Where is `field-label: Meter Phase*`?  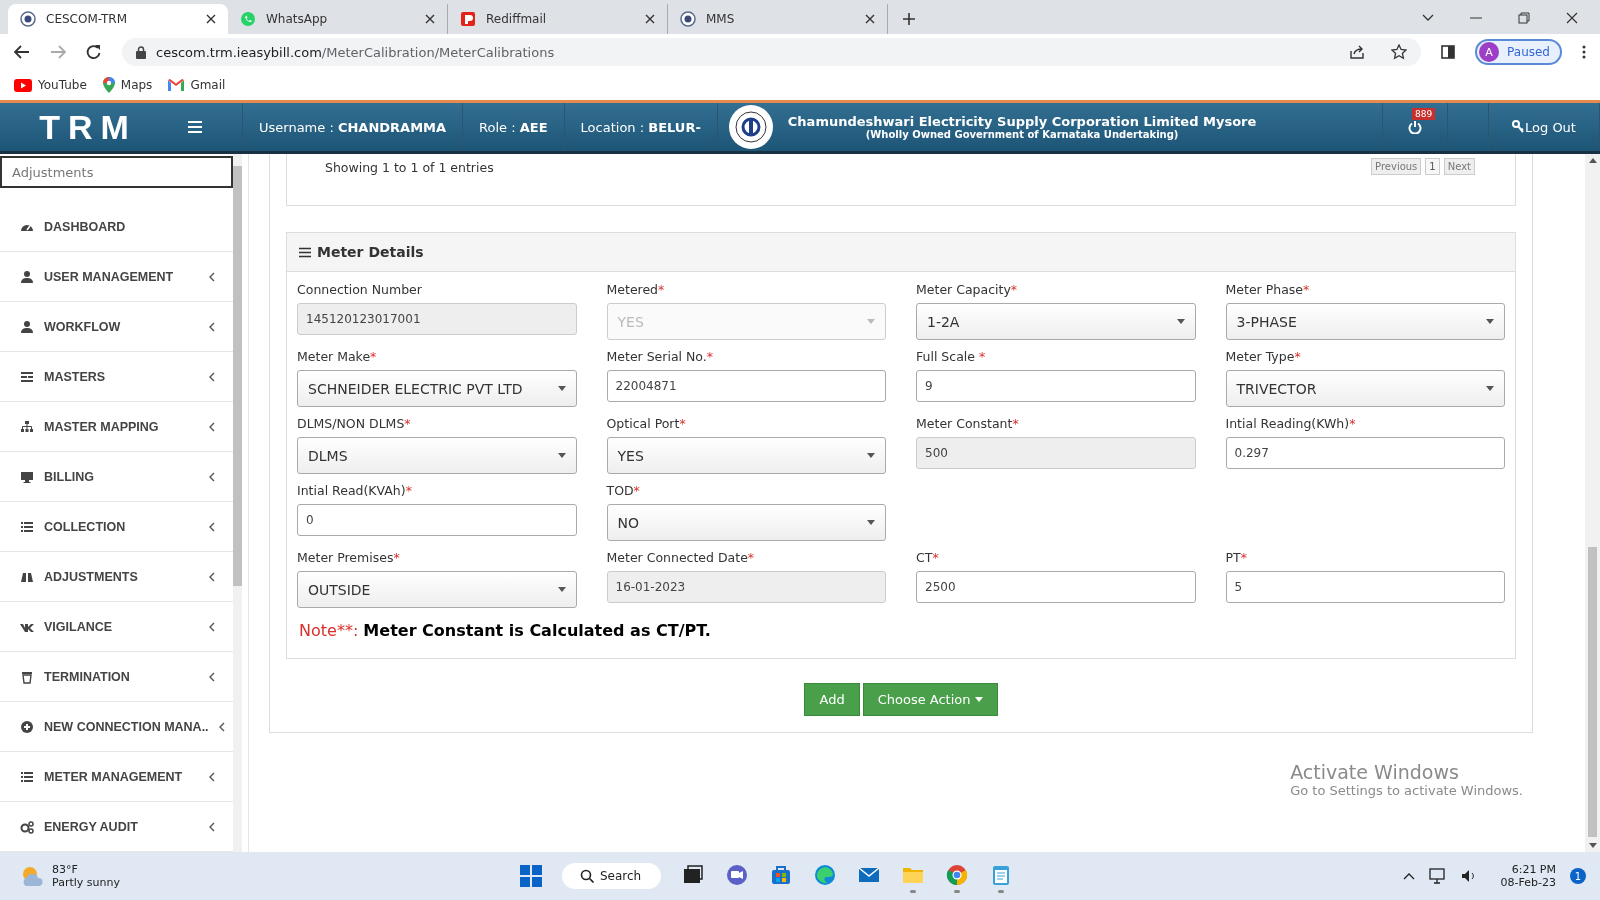
field-label: Meter Phase* is located at coordinates (1268, 289).